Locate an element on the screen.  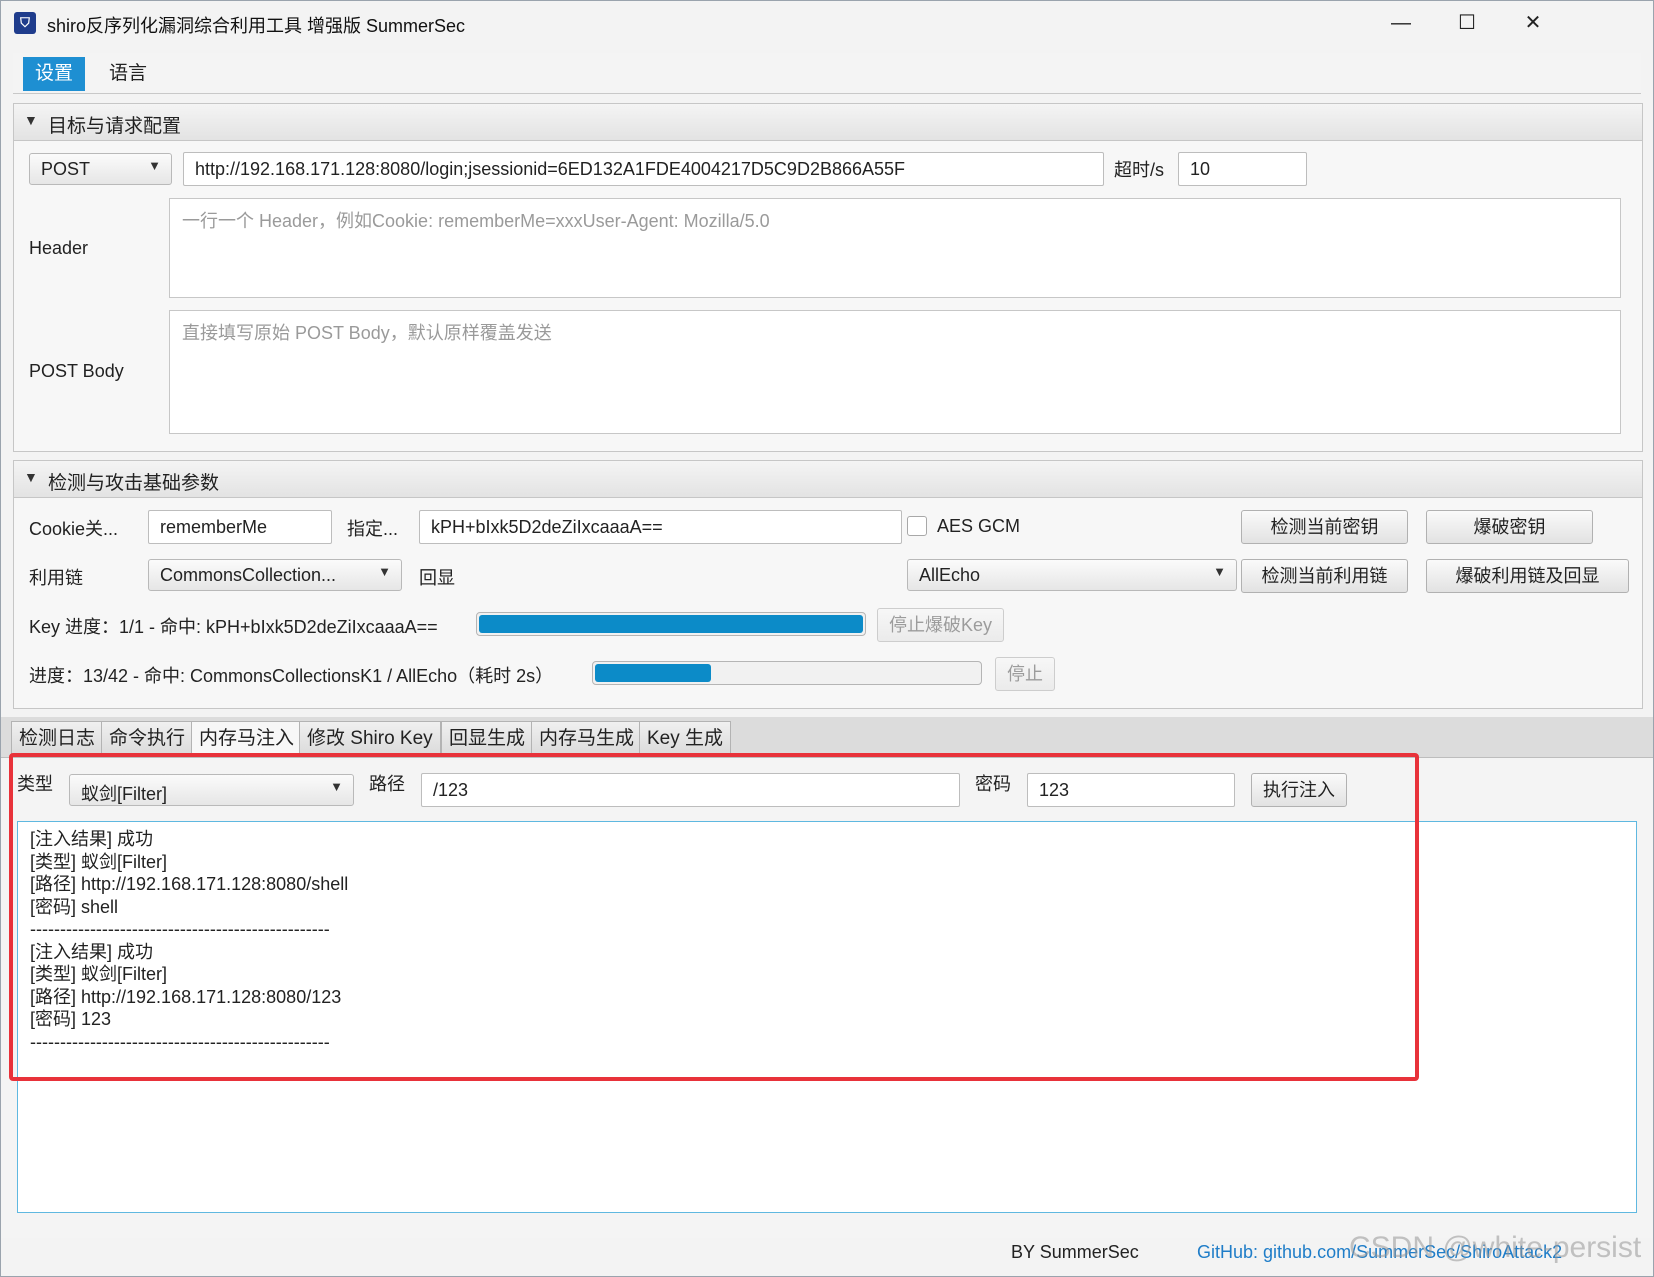
stop-button: 停止 is located at coordinates (1025, 674).